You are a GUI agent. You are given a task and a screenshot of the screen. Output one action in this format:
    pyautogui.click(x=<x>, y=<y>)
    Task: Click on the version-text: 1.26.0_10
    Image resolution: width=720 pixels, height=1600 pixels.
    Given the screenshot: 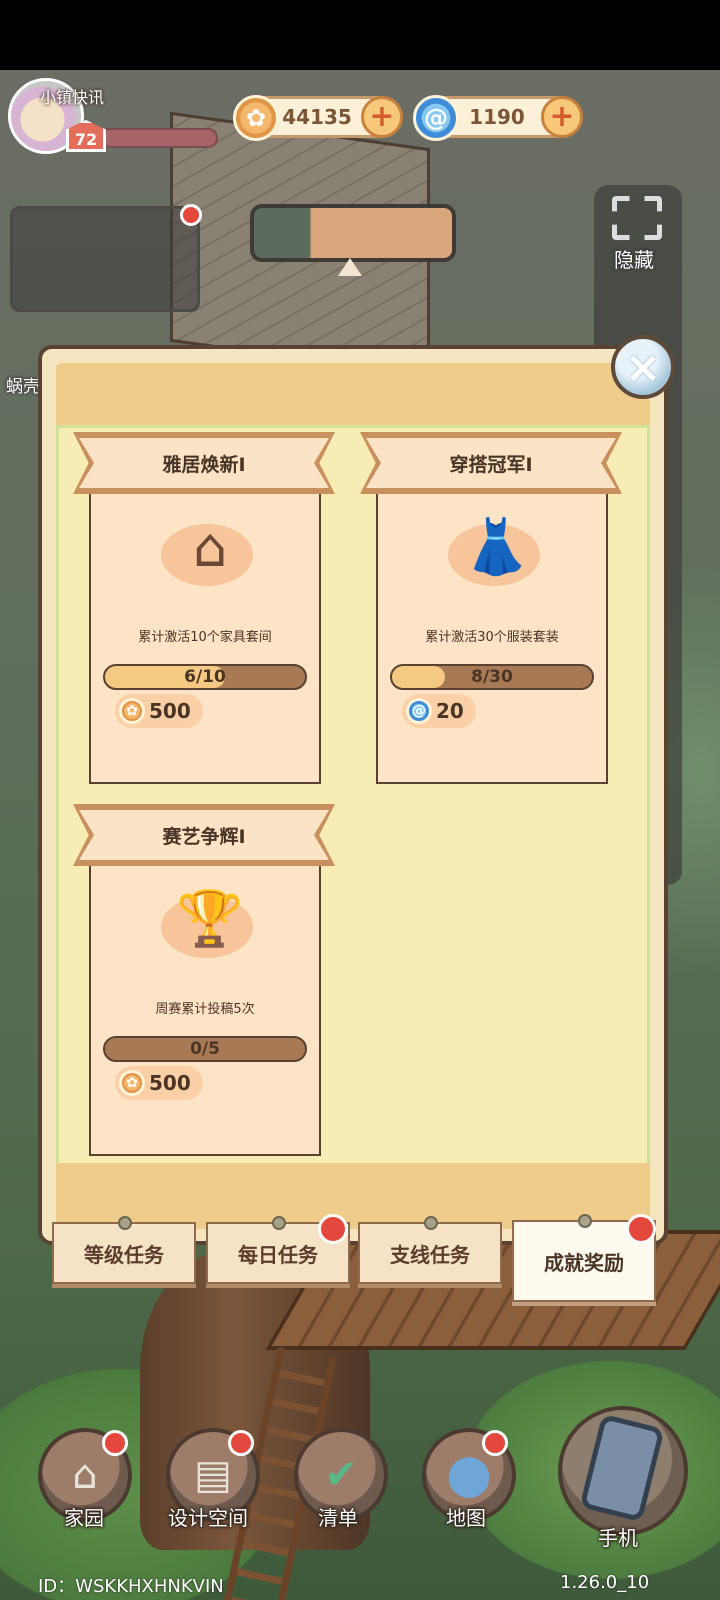 What is the action you would take?
    pyautogui.click(x=605, y=1582)
    